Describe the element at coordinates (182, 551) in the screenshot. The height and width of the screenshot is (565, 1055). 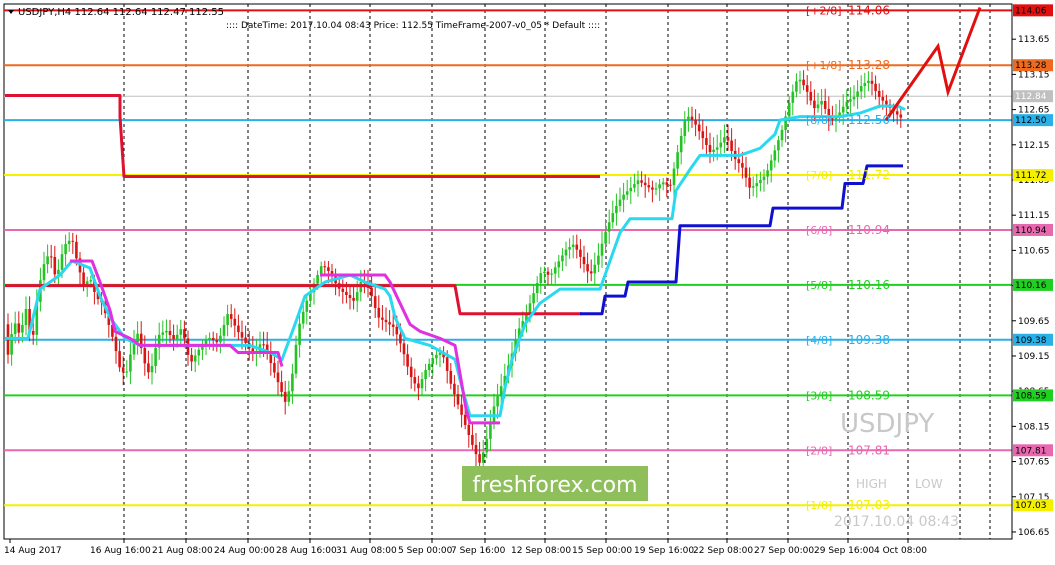
I see `x-tick-label: 21 Aug 08:00` at that location.